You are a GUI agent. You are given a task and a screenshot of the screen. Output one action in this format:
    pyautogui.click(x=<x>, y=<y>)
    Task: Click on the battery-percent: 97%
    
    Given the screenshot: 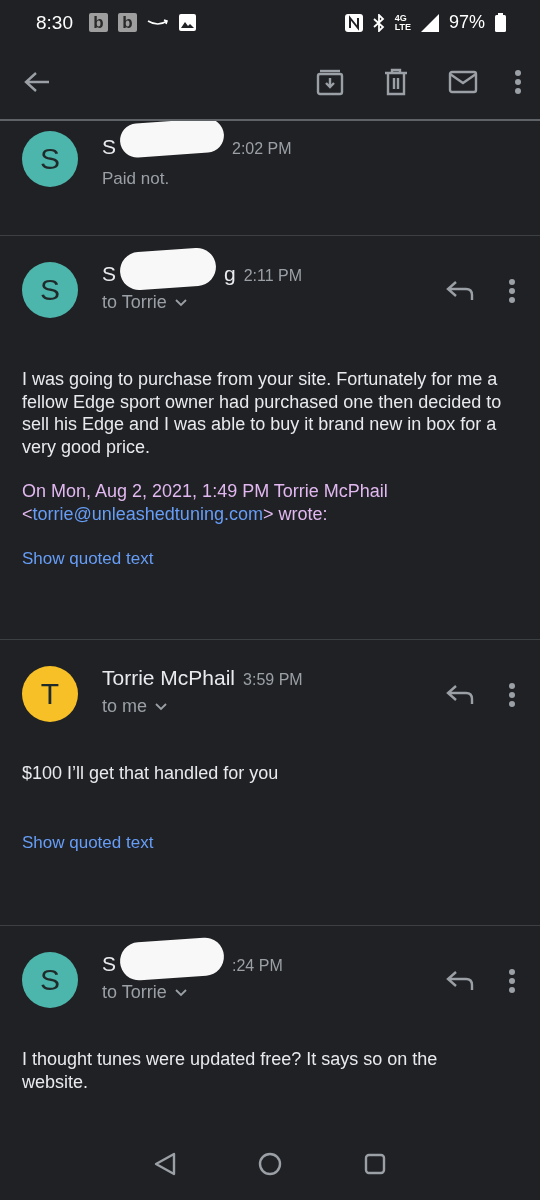 What is the action you would take?
    pyautogui.click(x=466, y=22)
    